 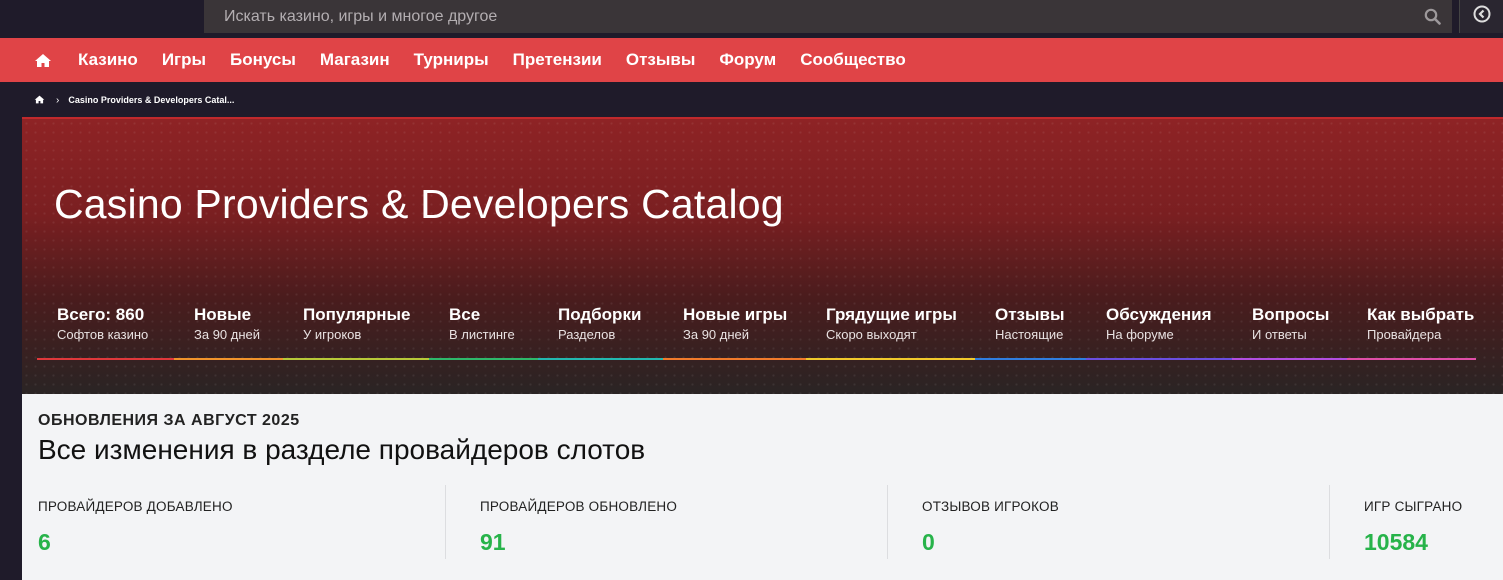 I want to click on stat-title: Отзывы, so click(x=1030, y=314).